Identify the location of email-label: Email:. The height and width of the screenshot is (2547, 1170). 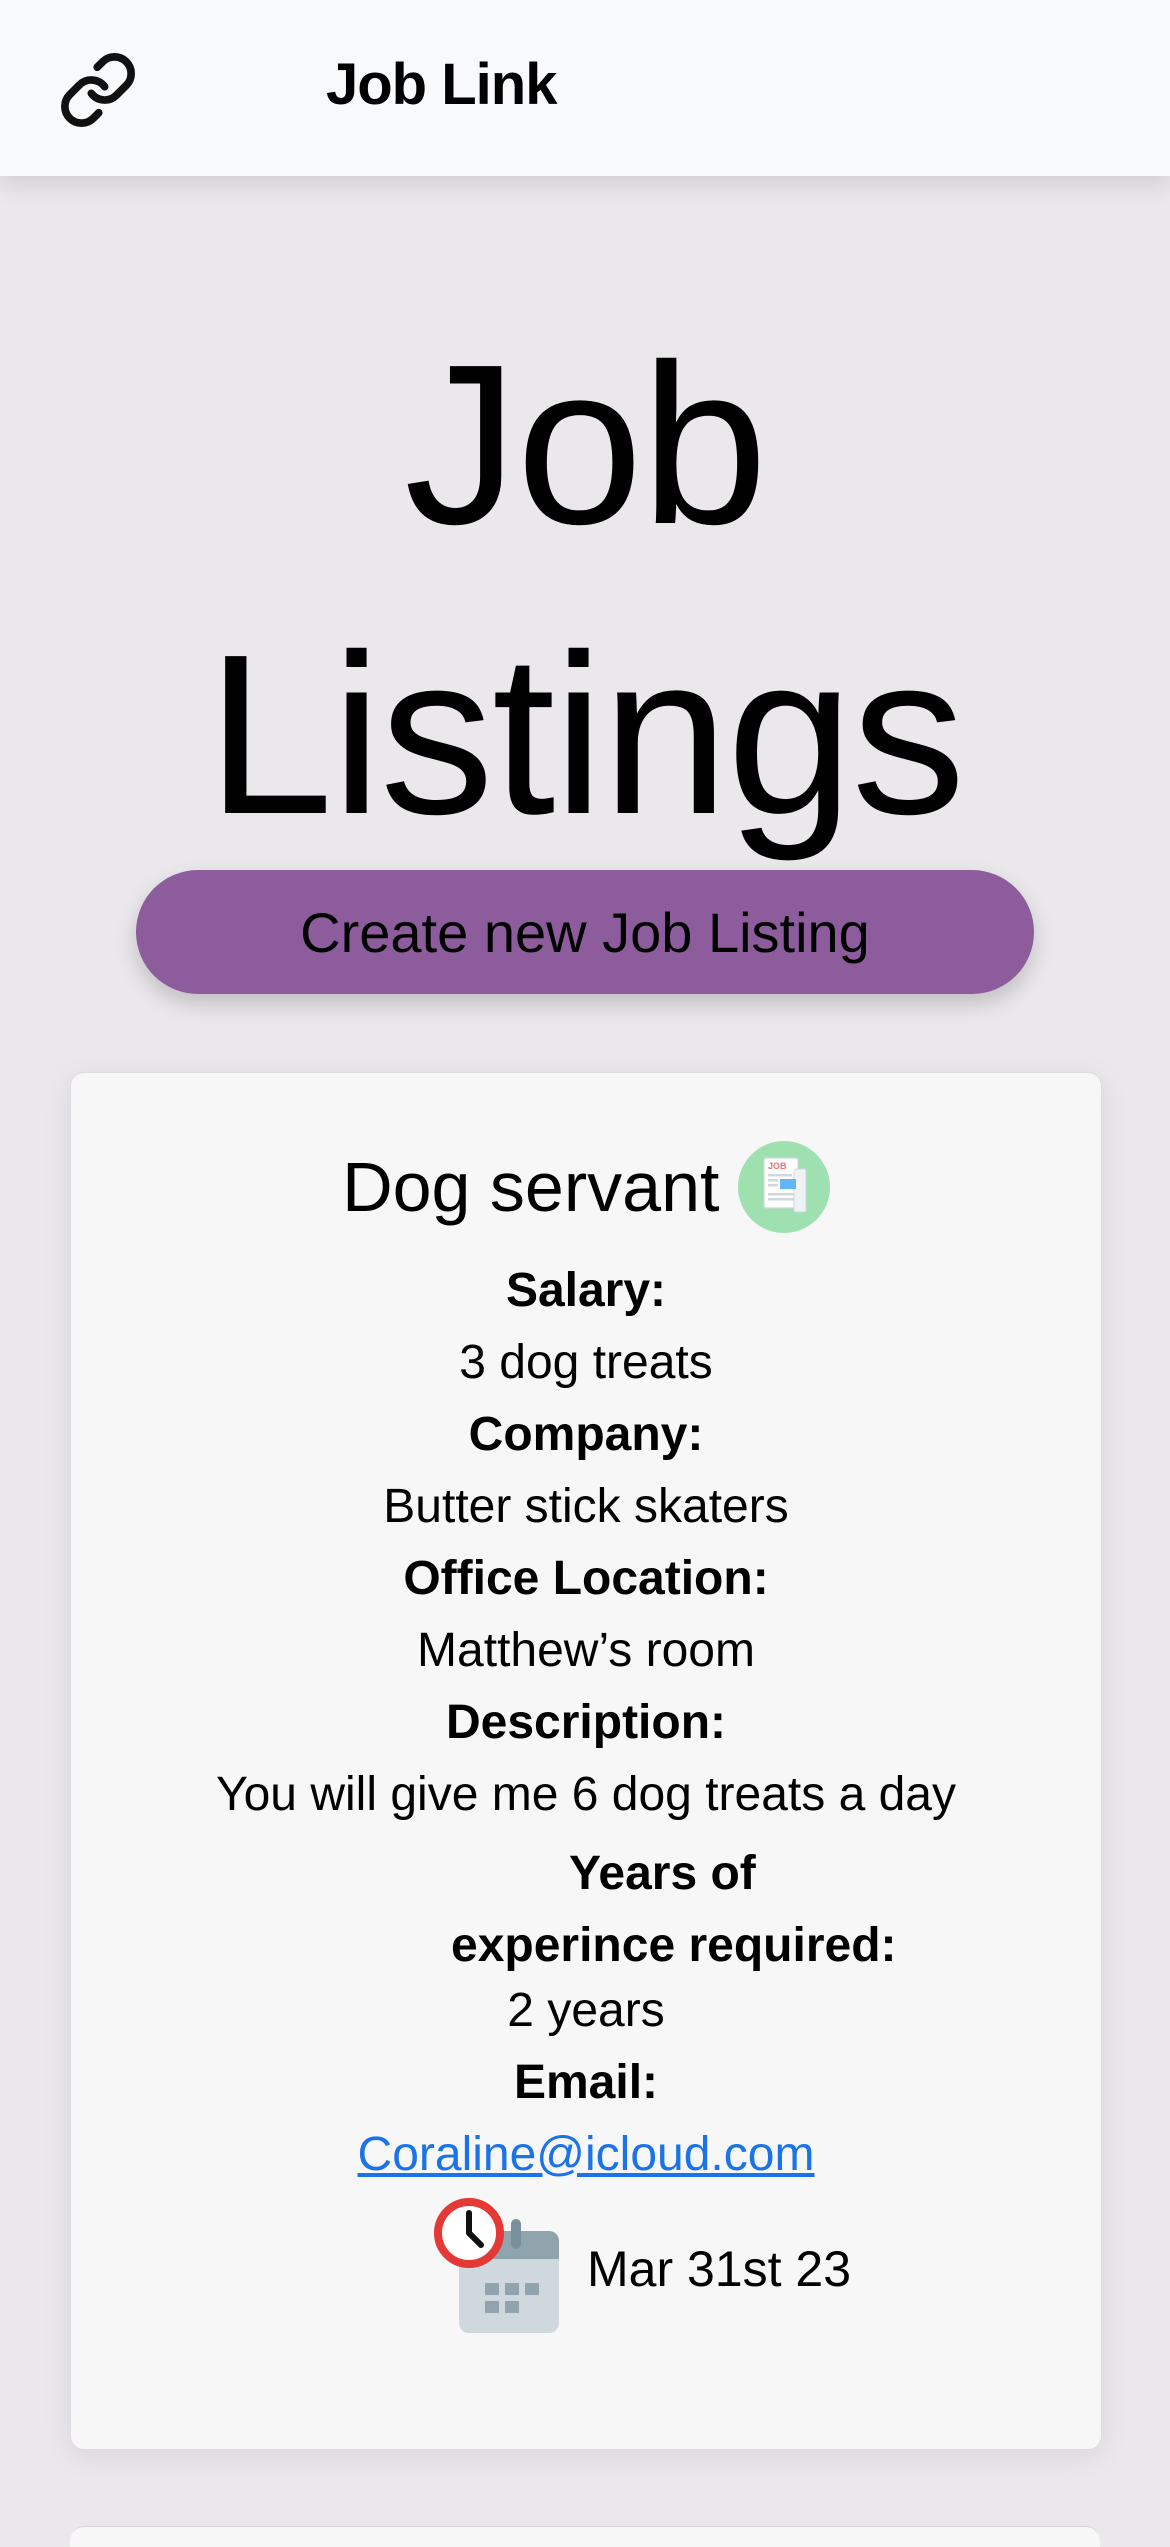
(586, 2082).